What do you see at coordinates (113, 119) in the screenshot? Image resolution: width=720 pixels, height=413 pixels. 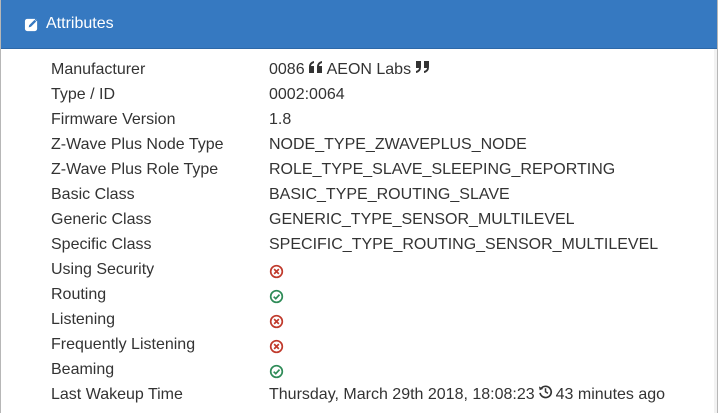 I see `attr-label: Firmware Version` at bounding box center [113, 119].